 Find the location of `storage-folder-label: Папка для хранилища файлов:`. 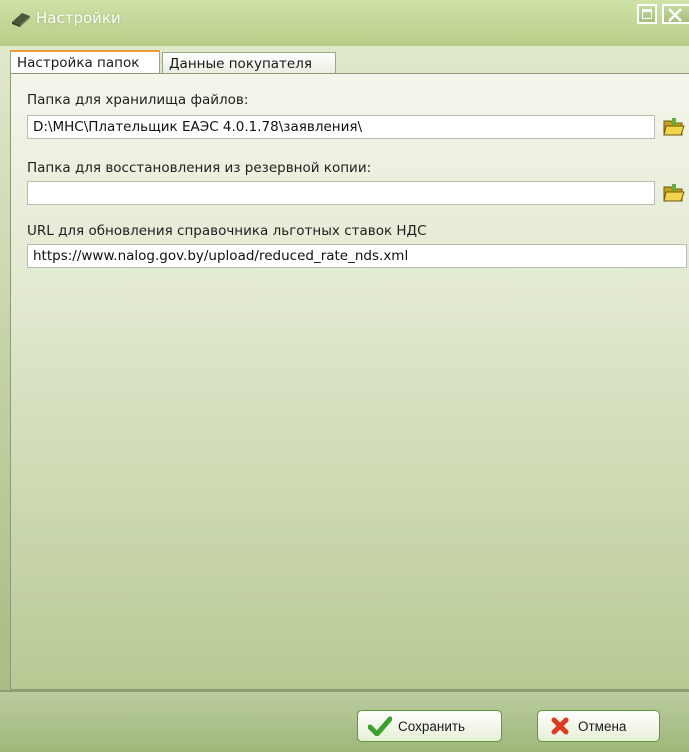

storage-folder-label: Папка для хранилища файлов: is located at coordinates (138, 100).